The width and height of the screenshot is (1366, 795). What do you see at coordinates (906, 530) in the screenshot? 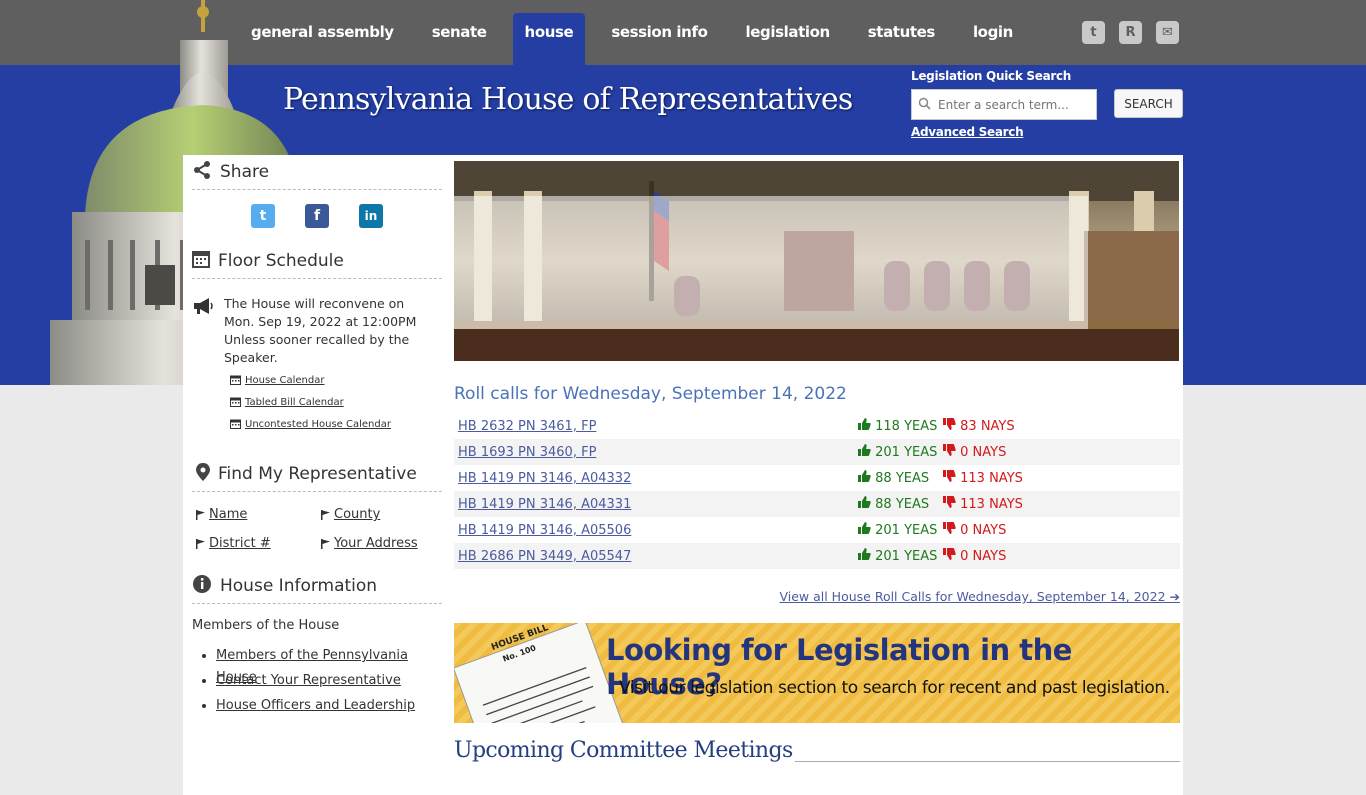
I see `yeas-count: 201 YEAS` at bounding box center [906, 530].